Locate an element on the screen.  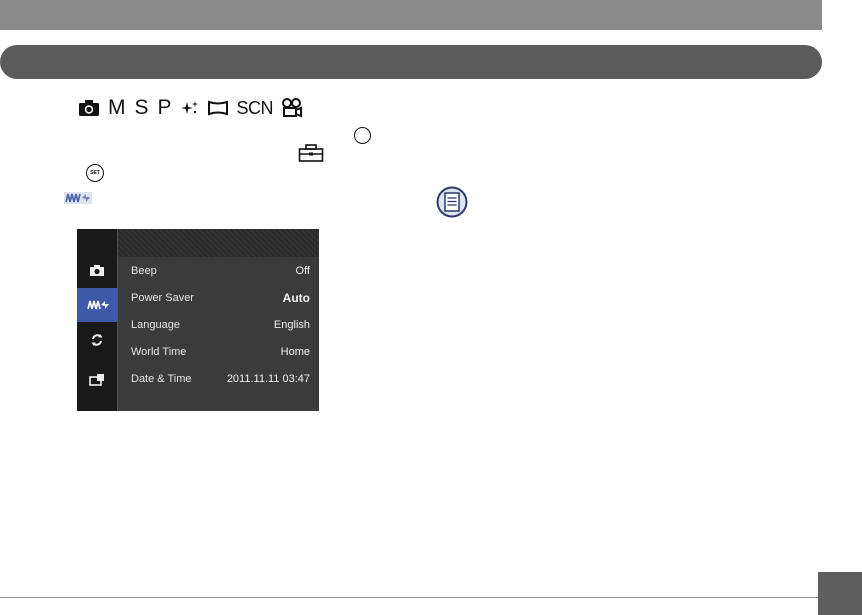
menu-row-value: Home is located at coordinates (295, 351).